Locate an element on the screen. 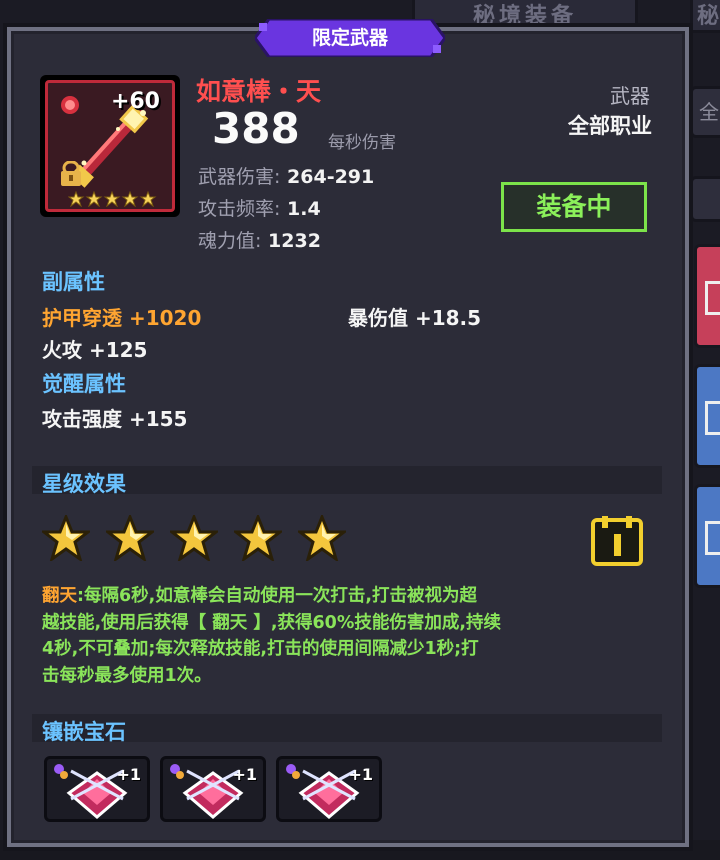 Image resolution: width=720 pixels, height=860 pixels. attr-crit-damage: 暴伤值 +18.5 is located at coordinates (415, 318).